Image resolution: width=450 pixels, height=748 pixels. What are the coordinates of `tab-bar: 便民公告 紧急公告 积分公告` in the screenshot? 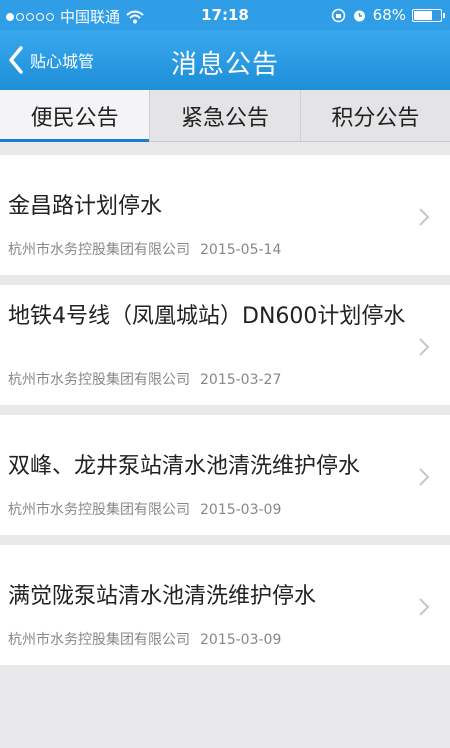 It's located at (225, 116).